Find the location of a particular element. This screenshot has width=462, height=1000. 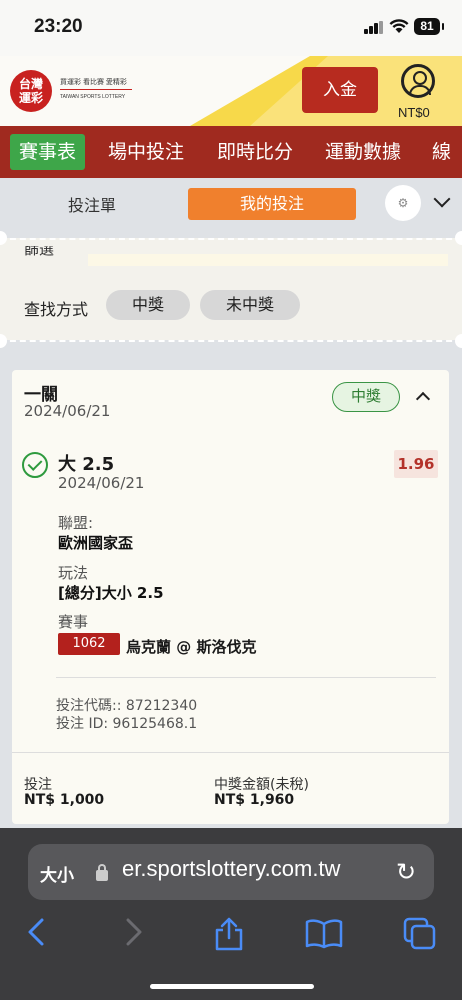

balance: NT$0 is located at coordinates (414, 112).